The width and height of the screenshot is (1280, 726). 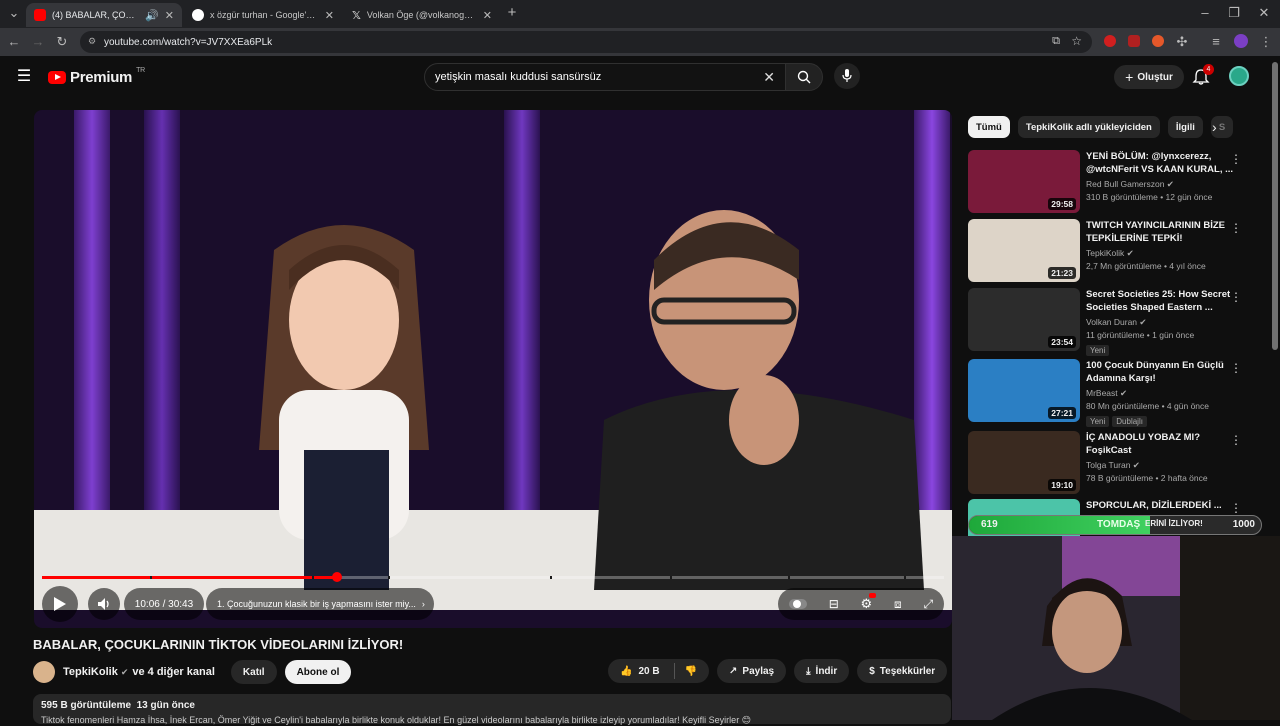 What do you see at coordinates (586, 42) in the screenshot?
I see `url-field: ⚙ youtube.com/watch?v=JV7XXEa6PLk ⧉ ☆` at bounding box center [586, 42].